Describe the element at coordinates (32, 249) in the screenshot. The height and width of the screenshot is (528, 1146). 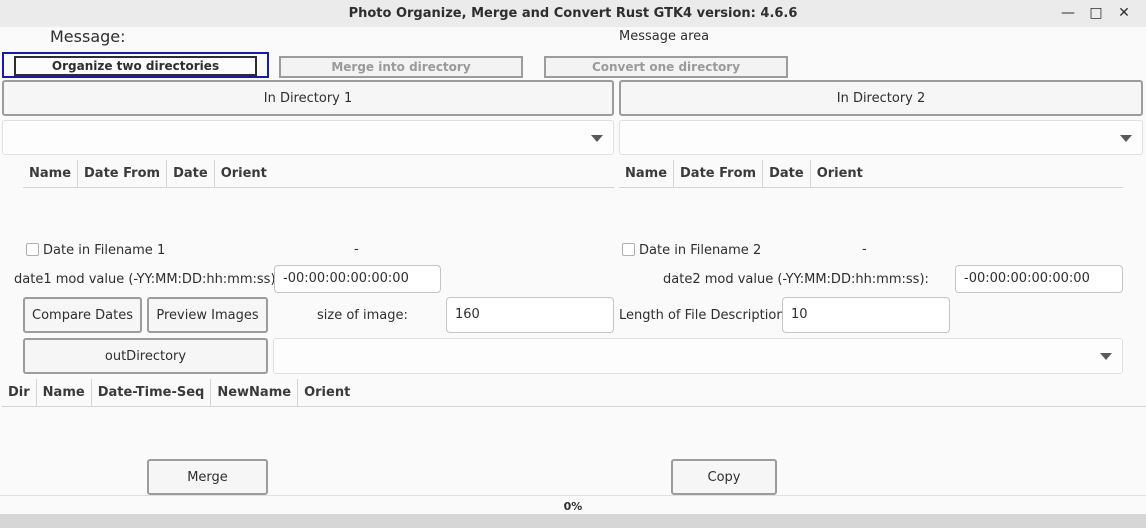
I see `date-in-filename-1-checkbox` at that location.